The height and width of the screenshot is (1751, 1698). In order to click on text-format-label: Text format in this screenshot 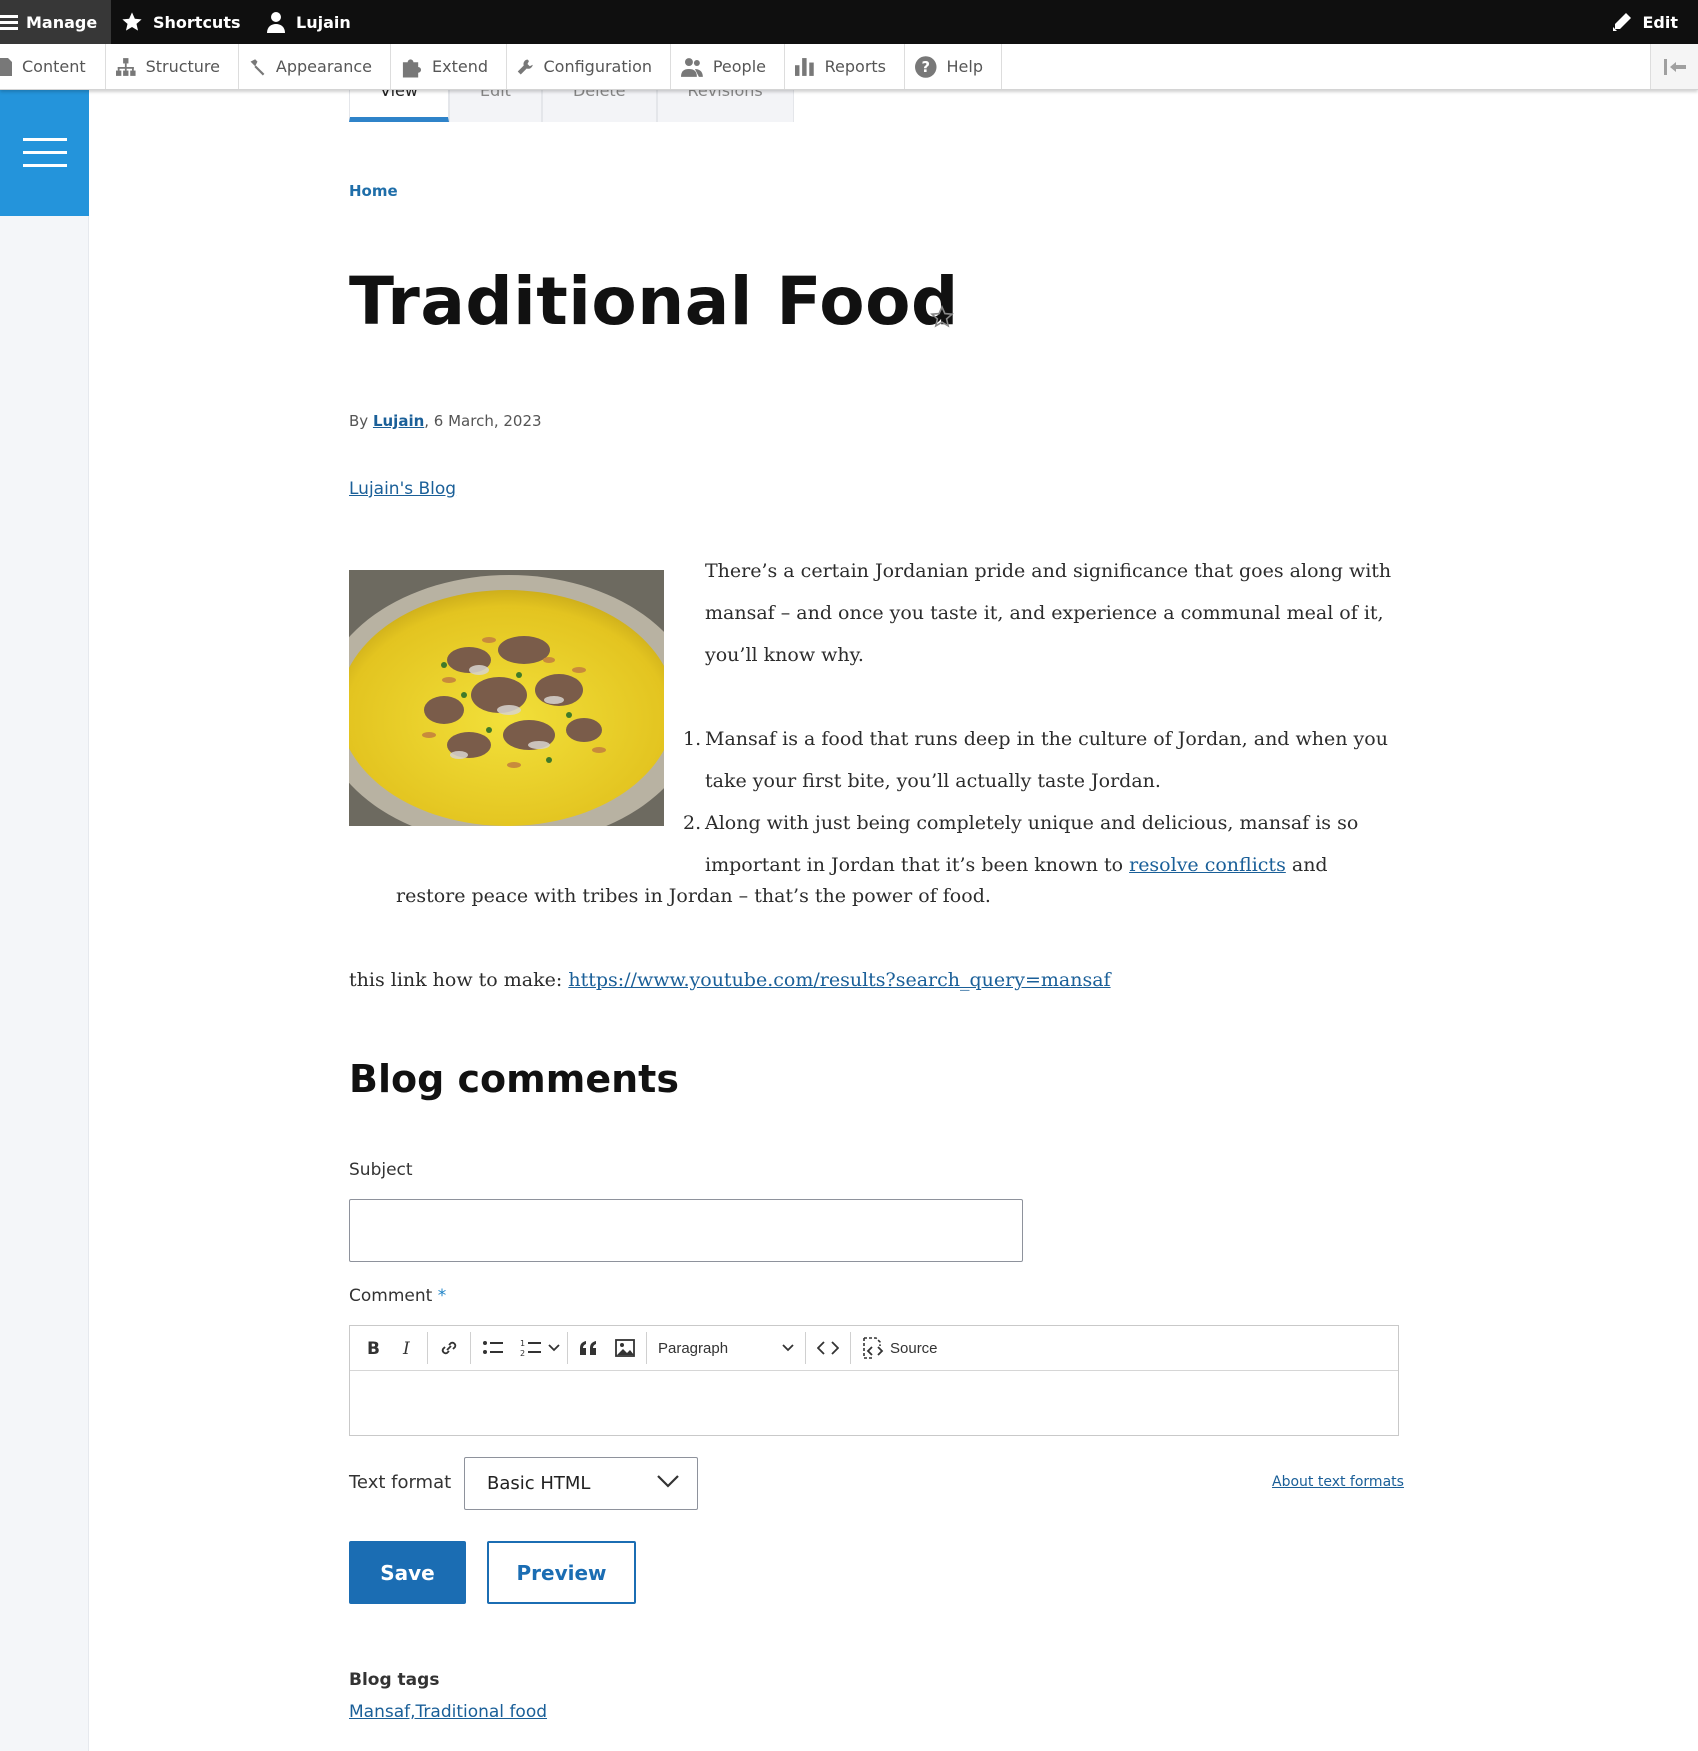, I will do `click(400, 1482)`.